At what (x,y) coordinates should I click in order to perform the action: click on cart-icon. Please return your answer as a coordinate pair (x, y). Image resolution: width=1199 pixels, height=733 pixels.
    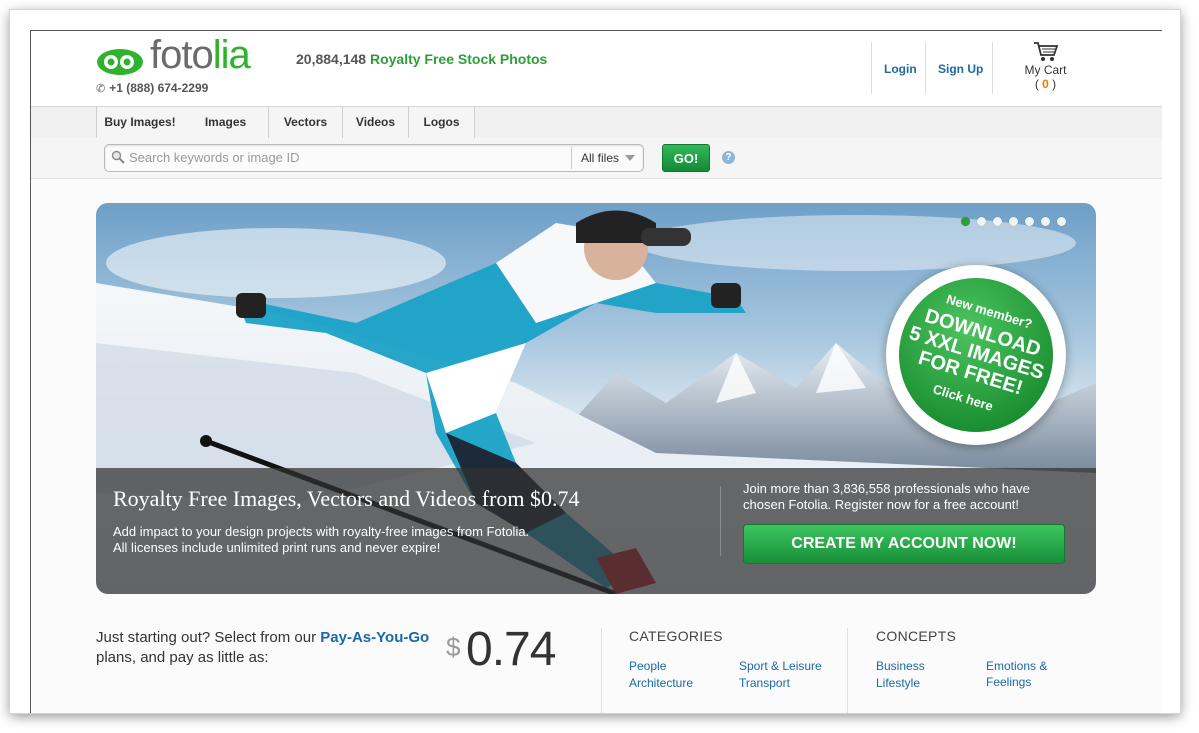
    Looking at the image, I should click on (1045, 51).